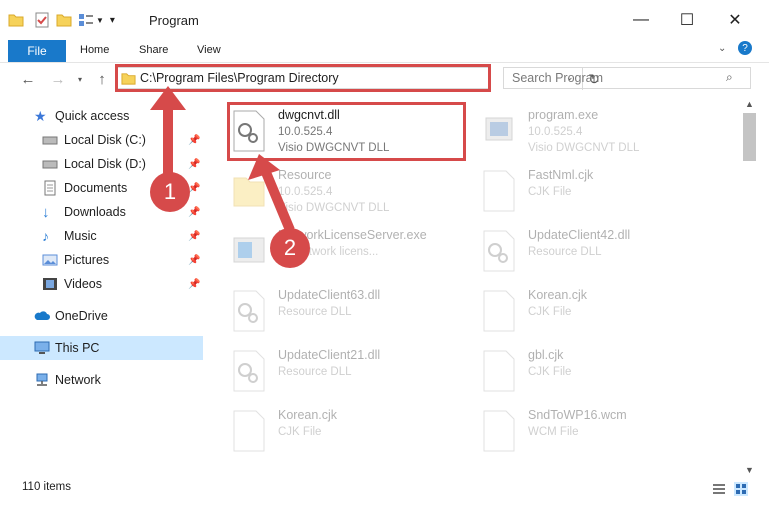 The width and height of the screenshot is (769, 516). Describe the element at coordinates (194, 284) in the screenshot. I see `pin-icon: 📌` at that location.